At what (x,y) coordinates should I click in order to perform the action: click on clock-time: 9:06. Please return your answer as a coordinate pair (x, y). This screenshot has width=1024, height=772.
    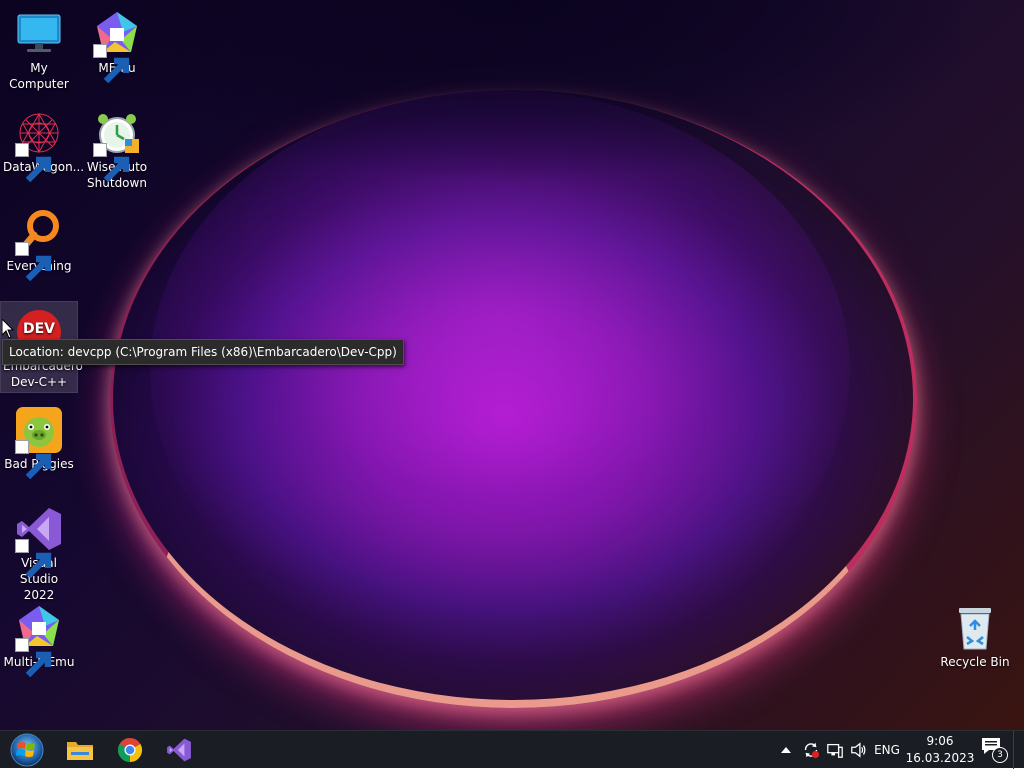
    Looking at the image, I should click on (940, 741).